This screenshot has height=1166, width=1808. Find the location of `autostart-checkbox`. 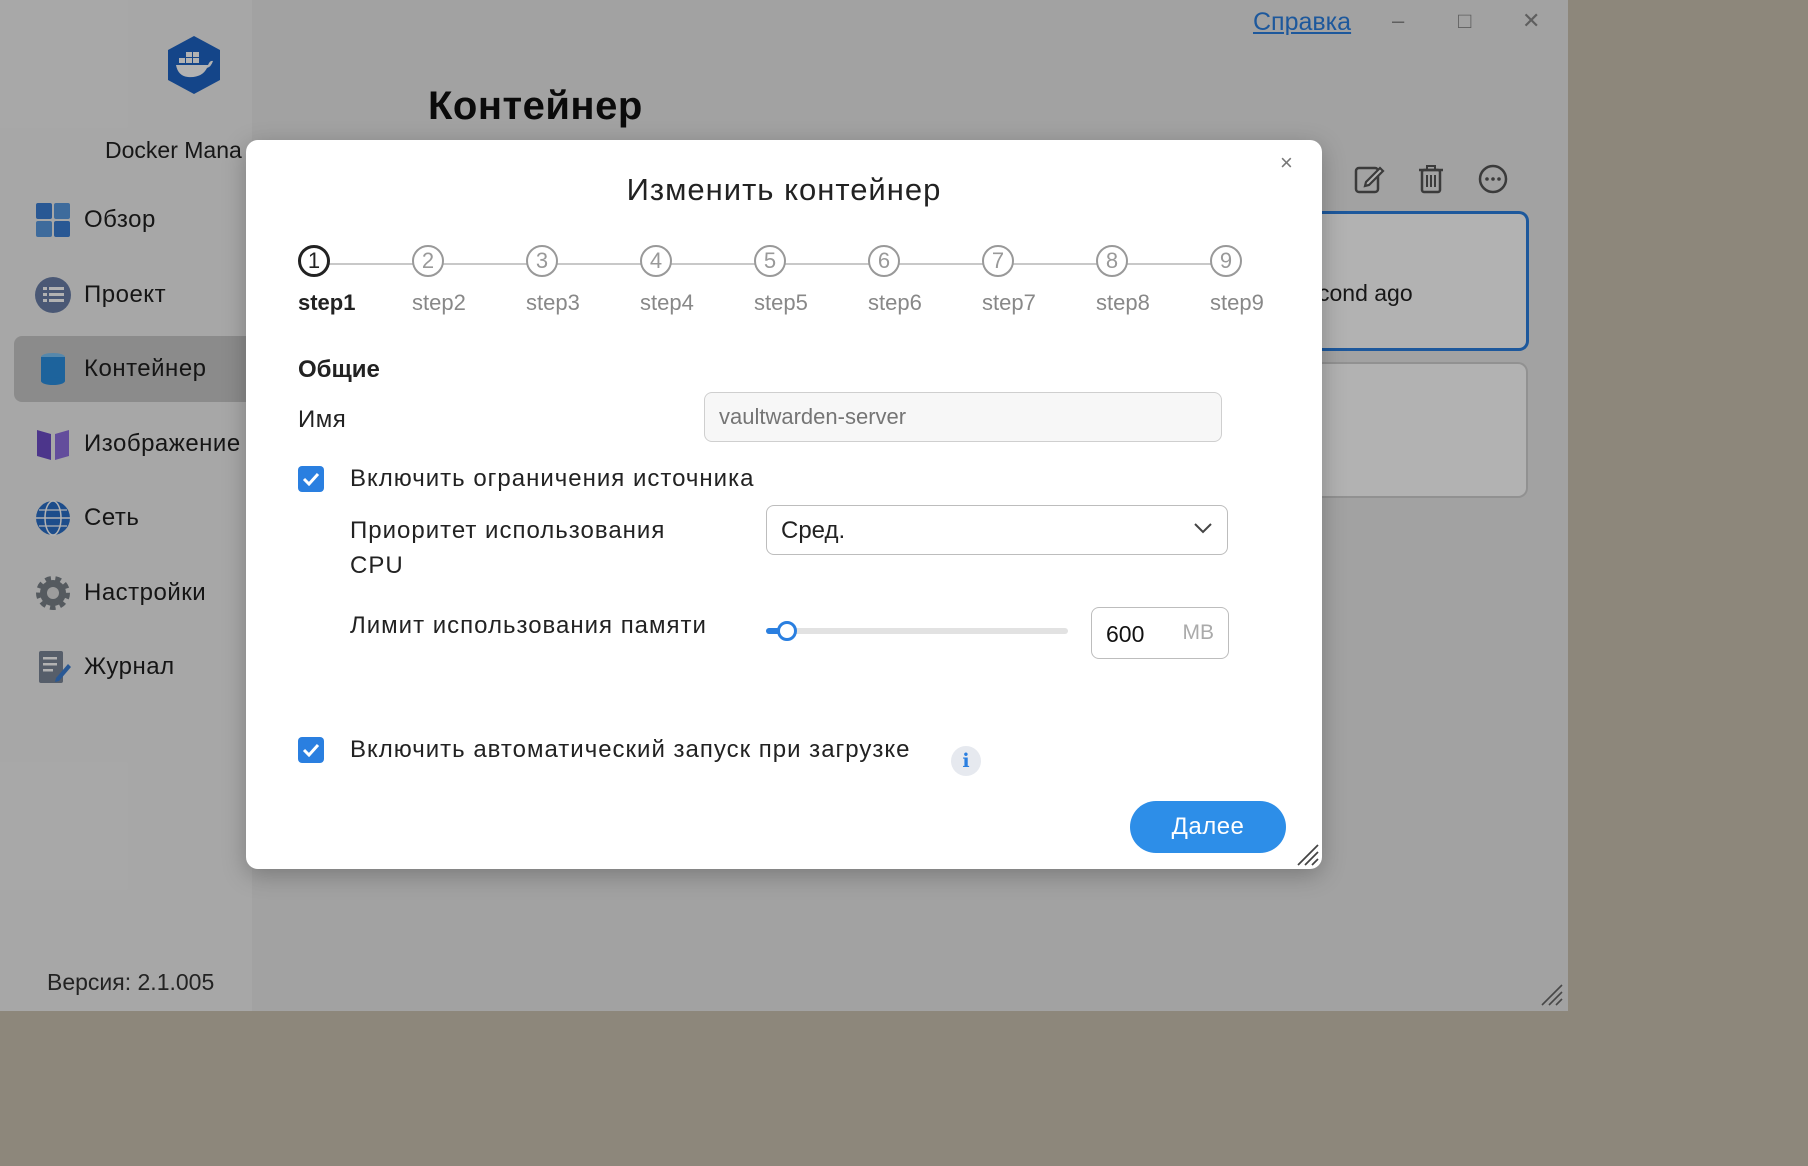

autostart-checkbox is located at coordinates (311, 750).